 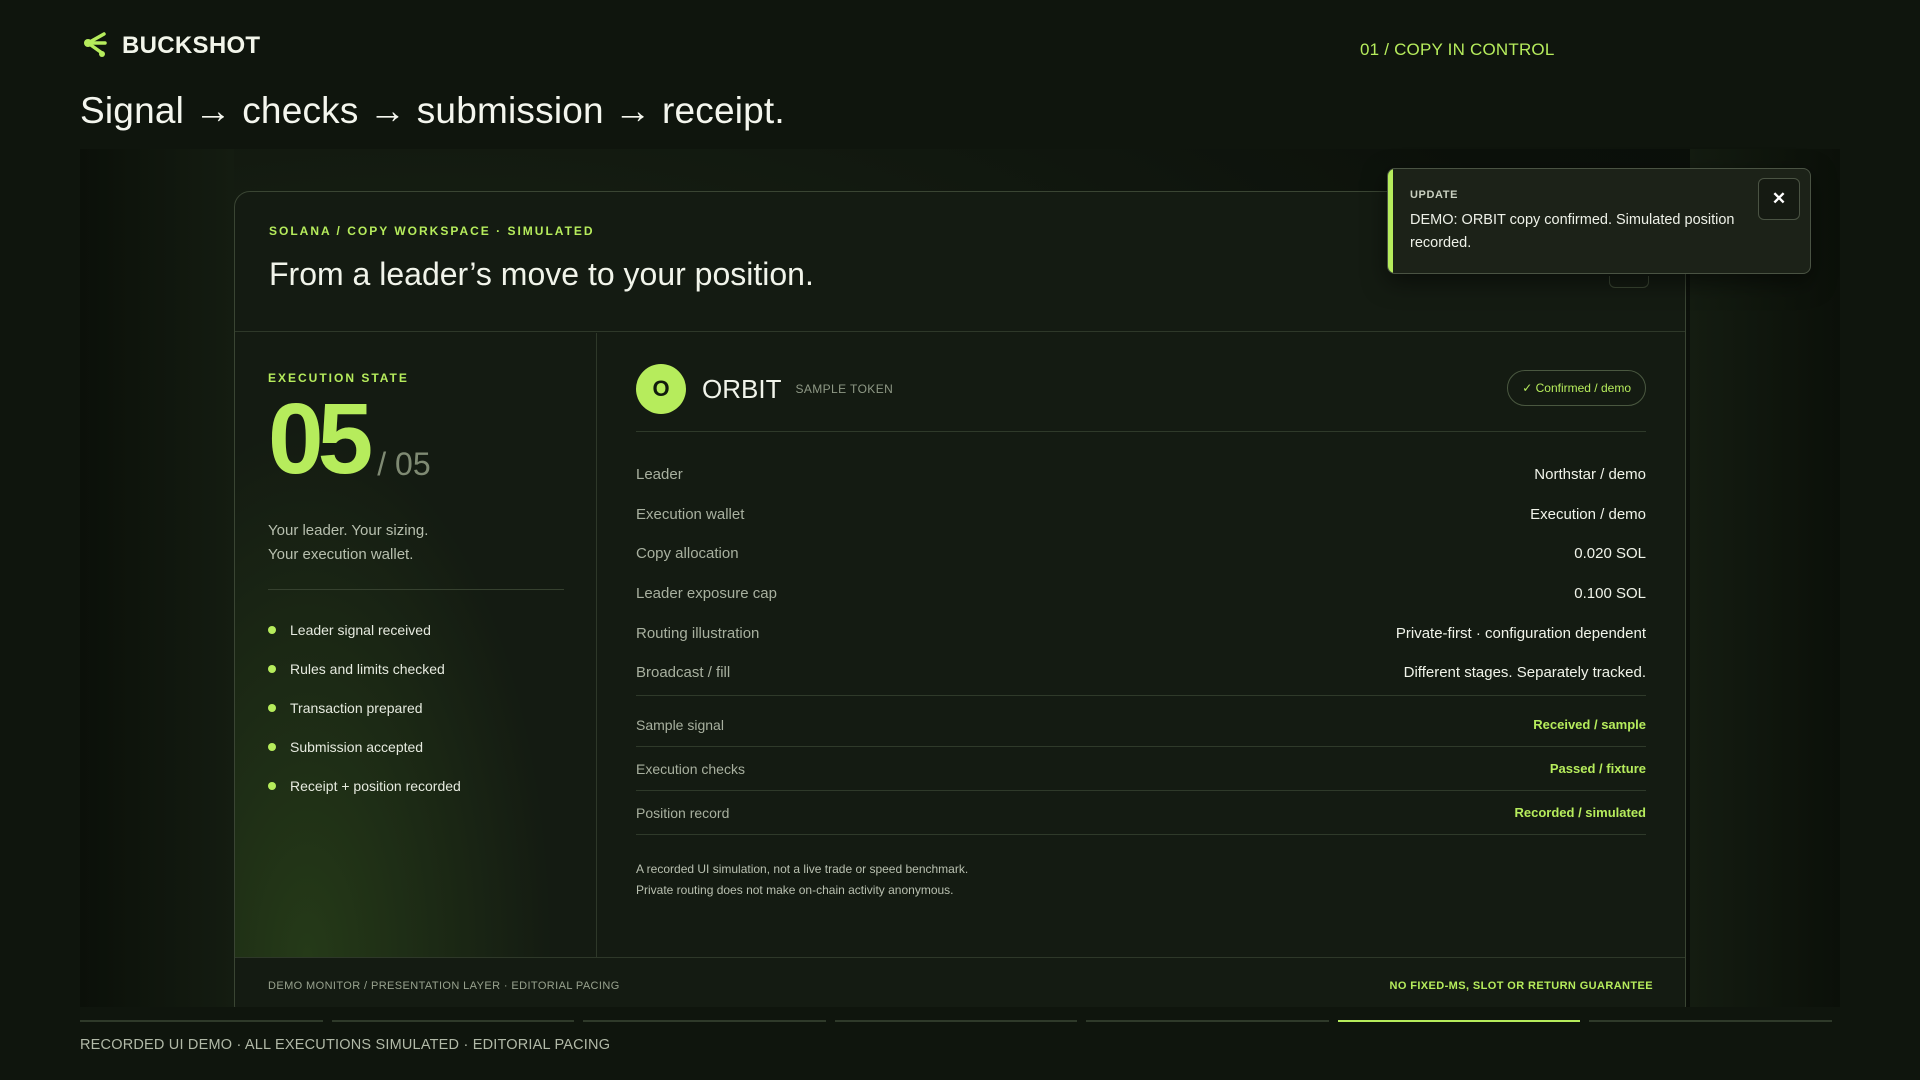 I want to click on check-key: Position record, so click(x=683, y=812).